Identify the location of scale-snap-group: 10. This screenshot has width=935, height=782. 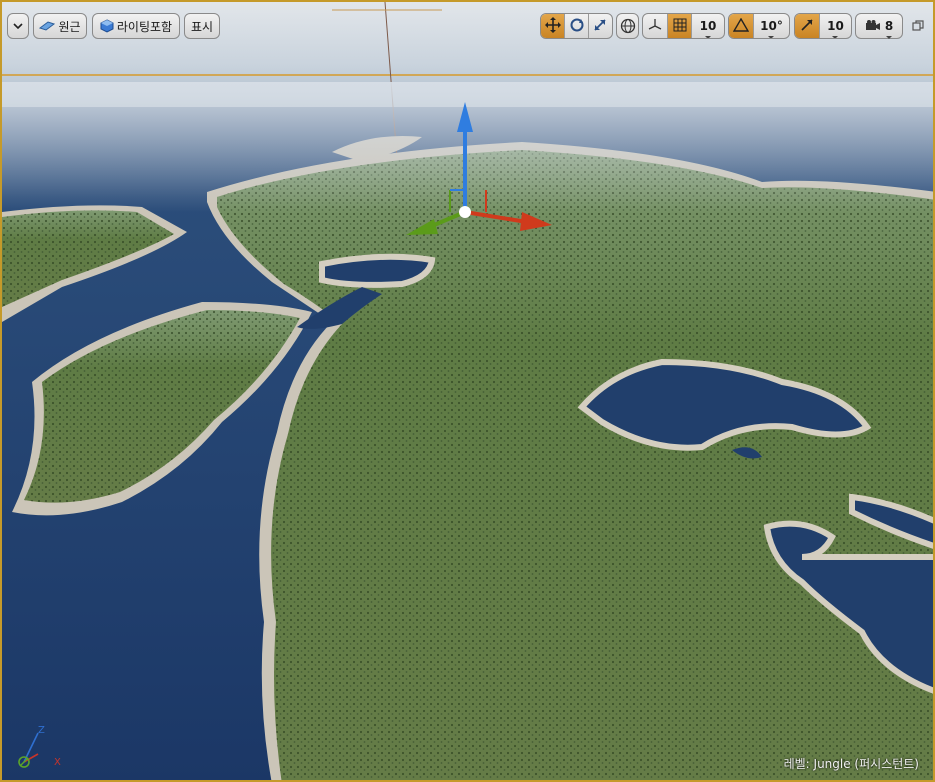
(823, 26).